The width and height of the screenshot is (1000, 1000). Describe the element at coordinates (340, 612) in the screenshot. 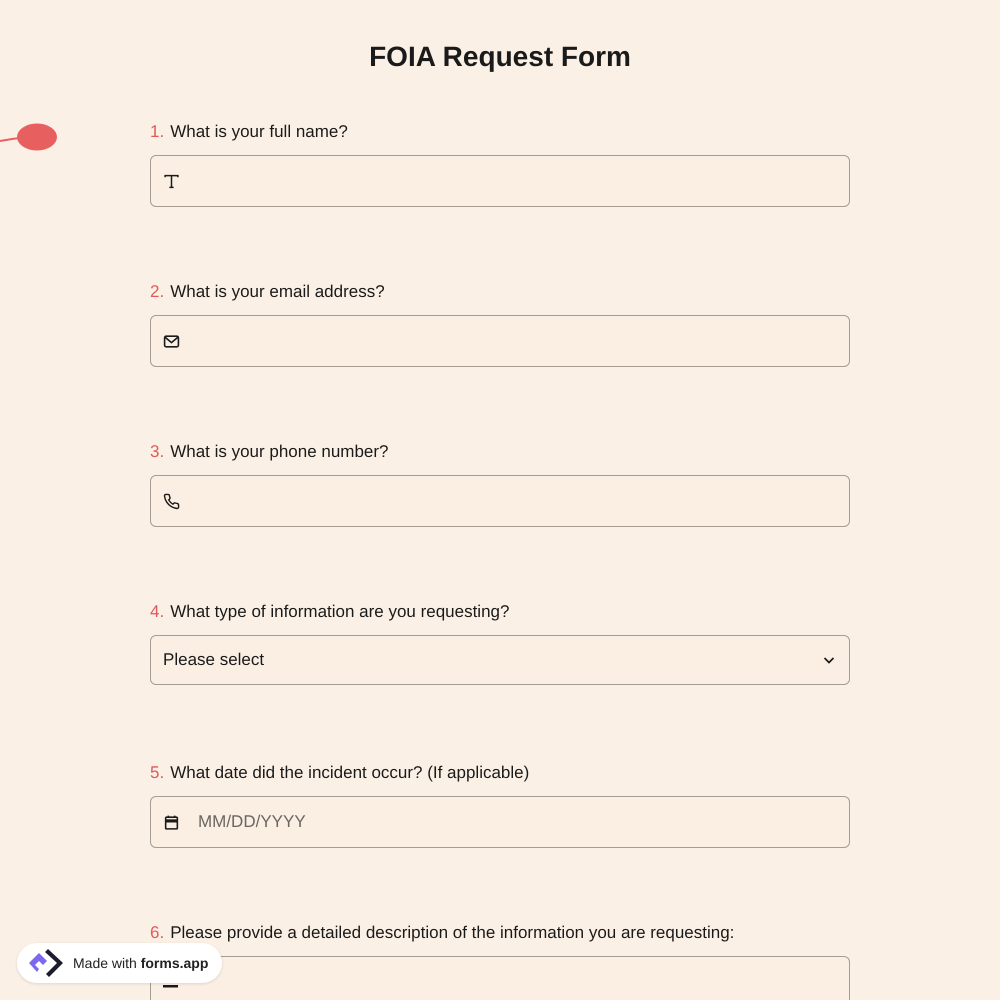

I see `question-label: What type of information are you requesting?` at that location.